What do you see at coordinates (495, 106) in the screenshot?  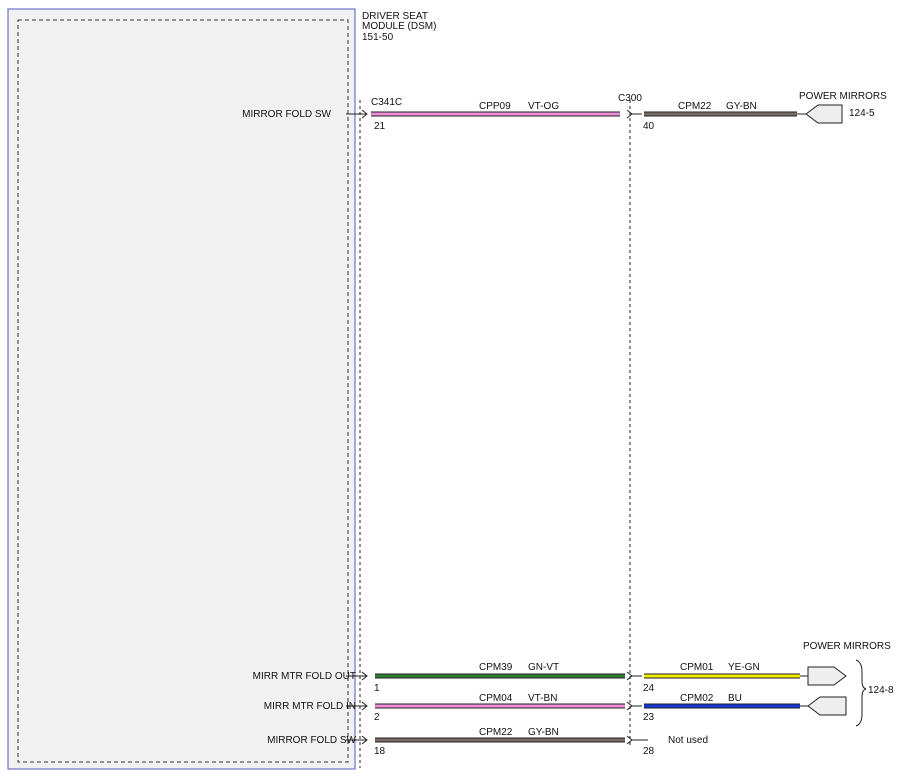 I see `circuit-code: CPP09` at bounding box center [495, 106].